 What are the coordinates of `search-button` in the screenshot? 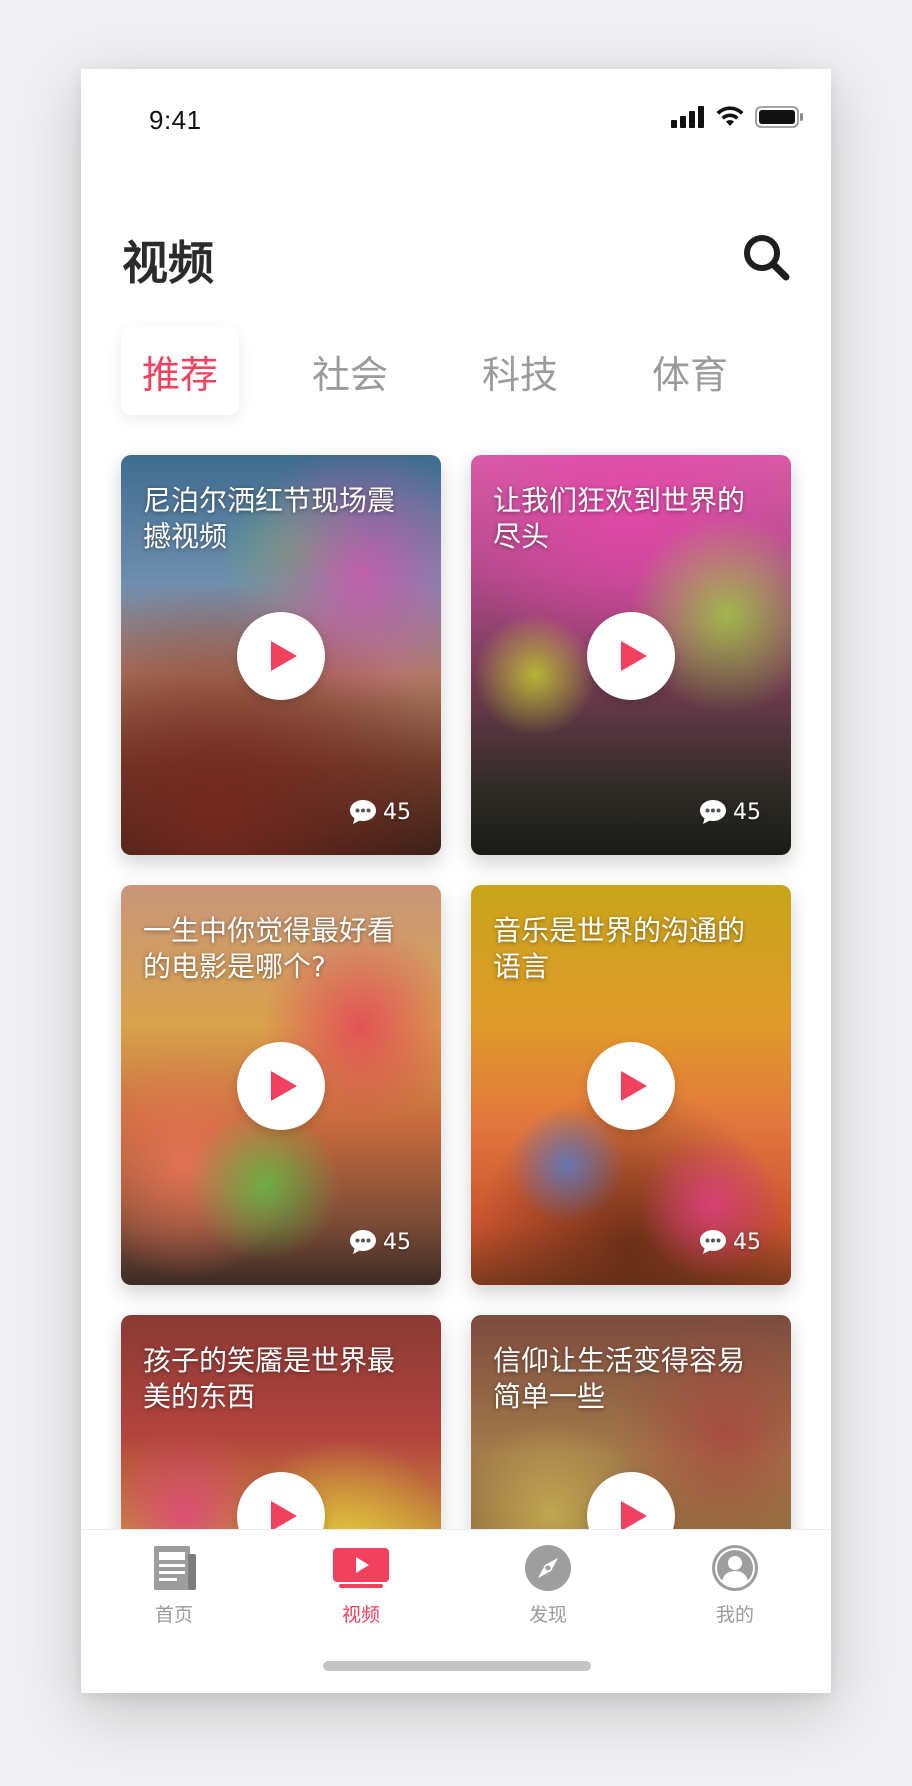 It's located at (766, 257).